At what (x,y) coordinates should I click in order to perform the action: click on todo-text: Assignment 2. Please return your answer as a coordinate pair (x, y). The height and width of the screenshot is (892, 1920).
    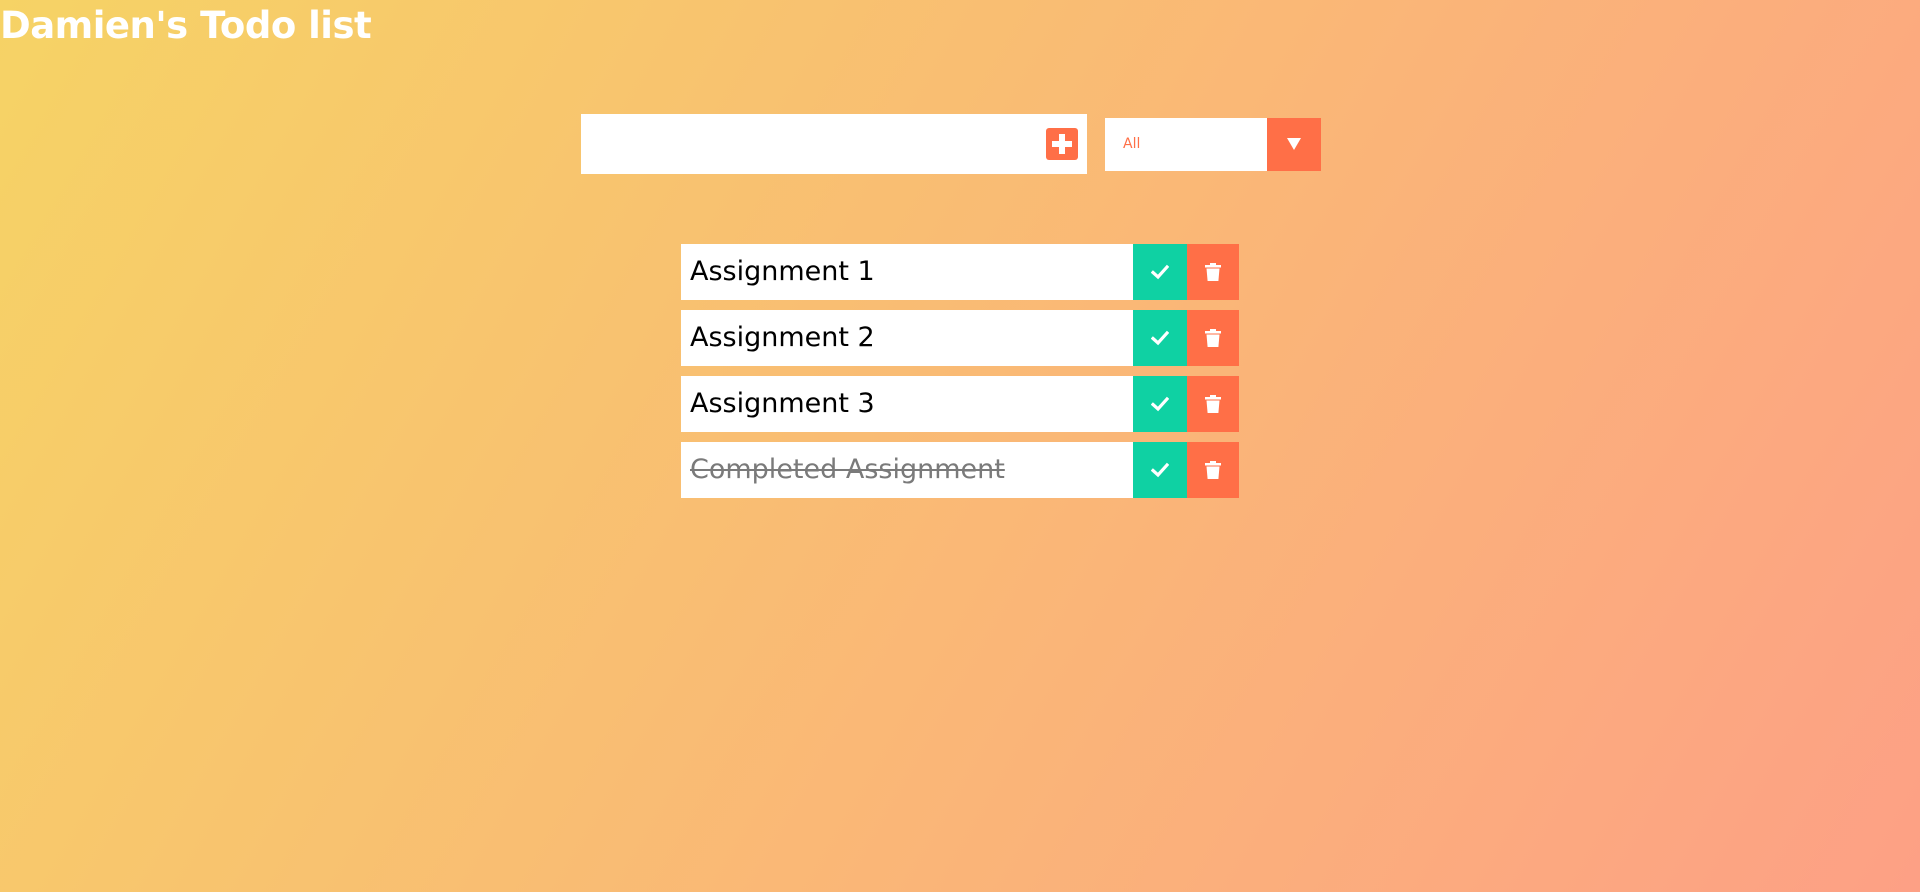
    Looking at the image, I should click on (782, 337).